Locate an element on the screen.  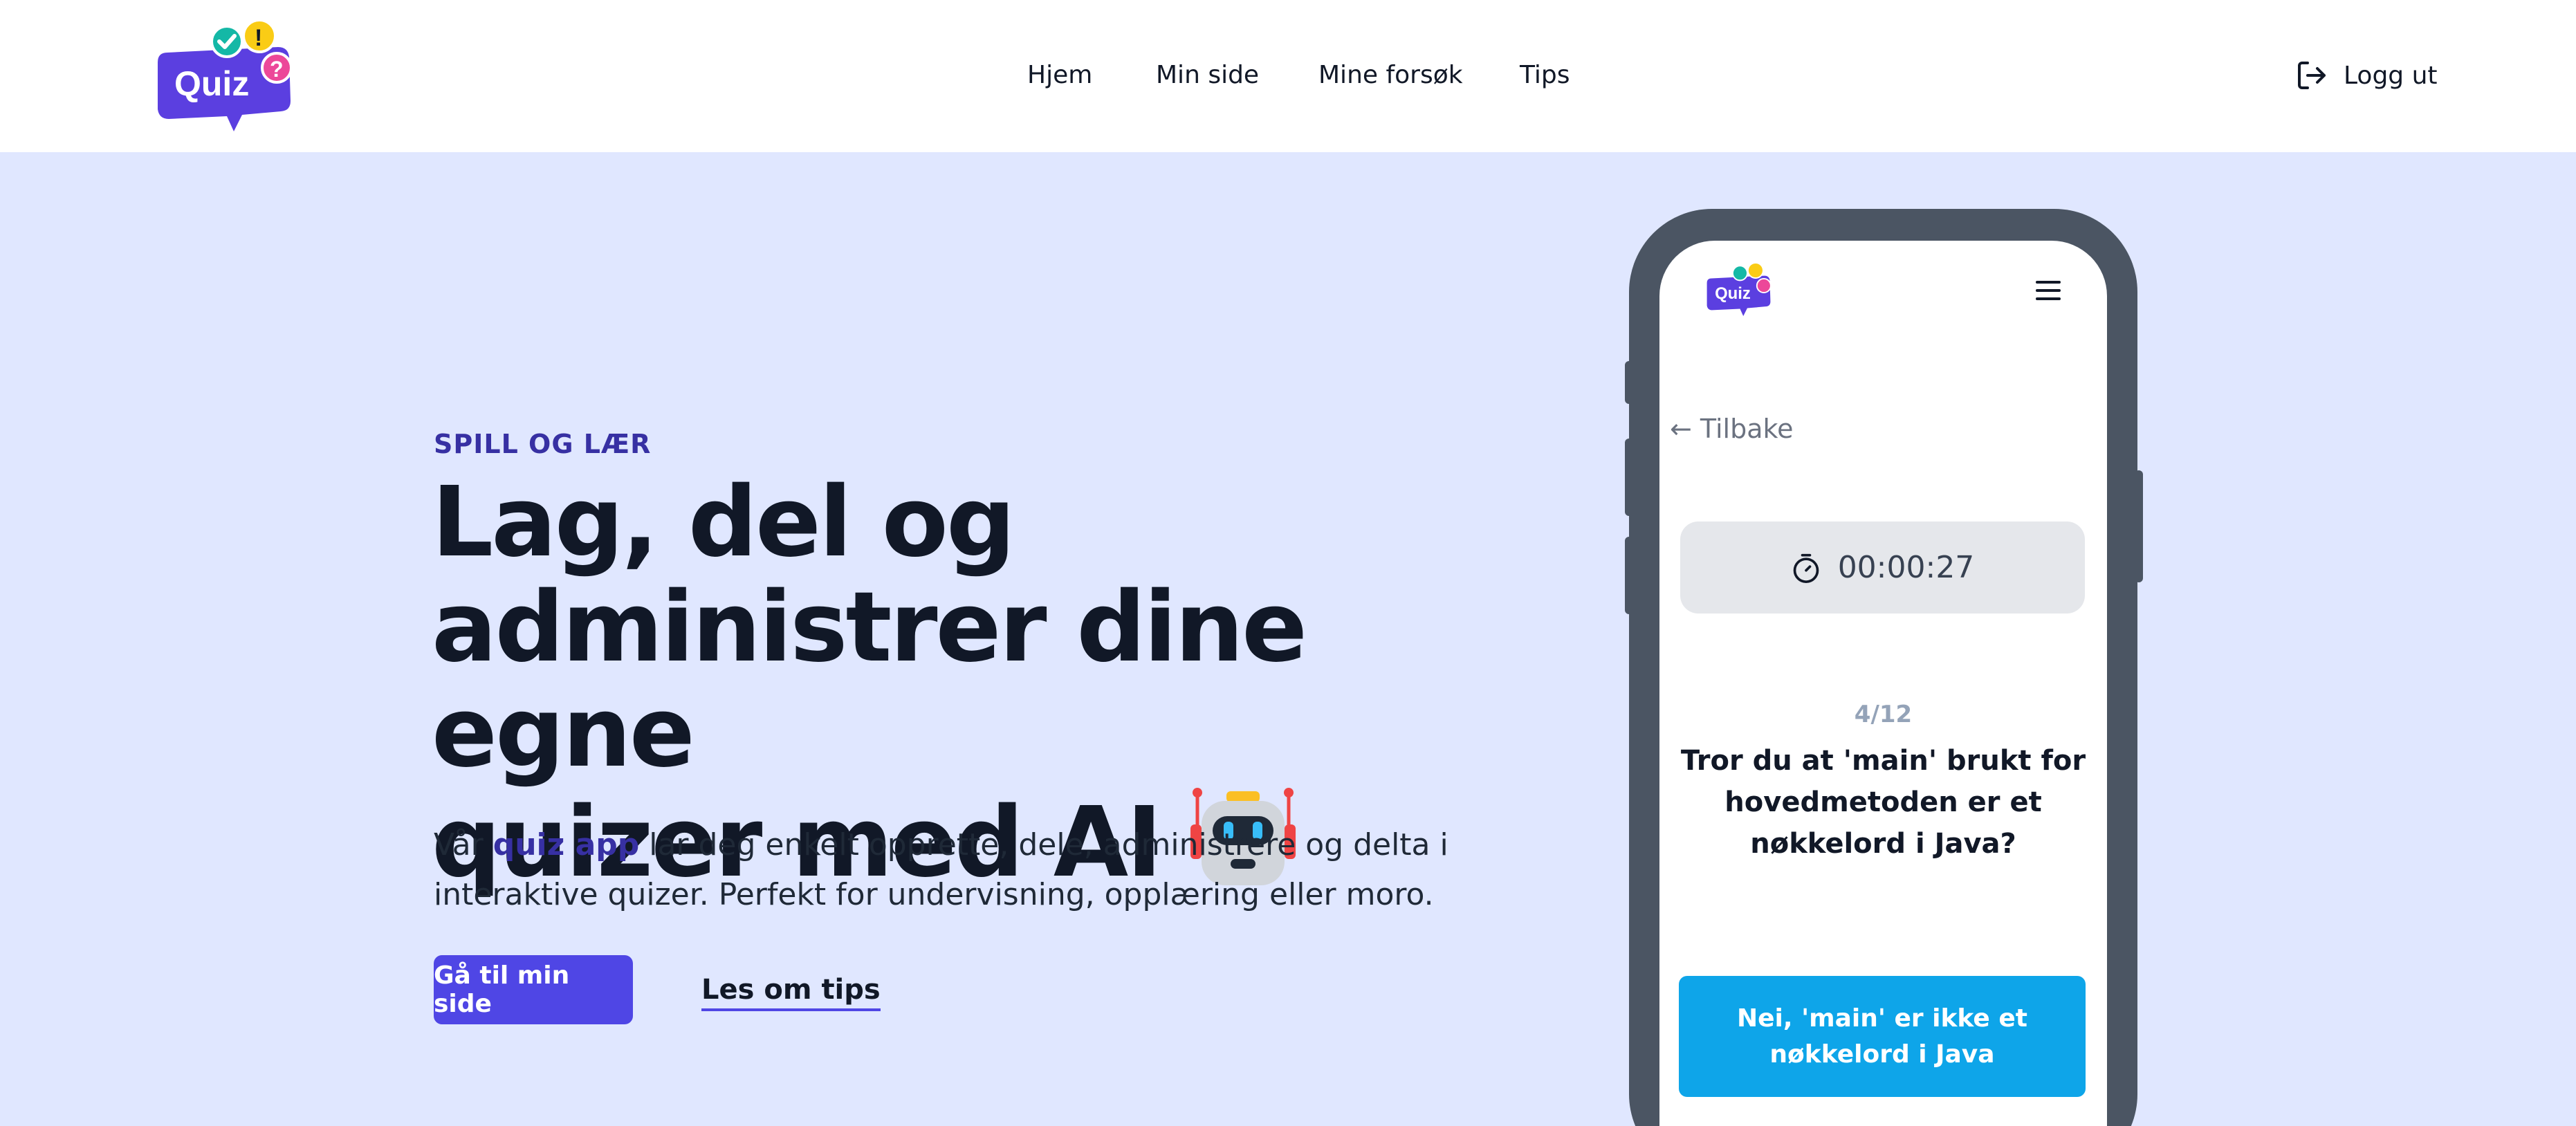
nav-item-min-side: Min side is located at coordinates (1207, 75).